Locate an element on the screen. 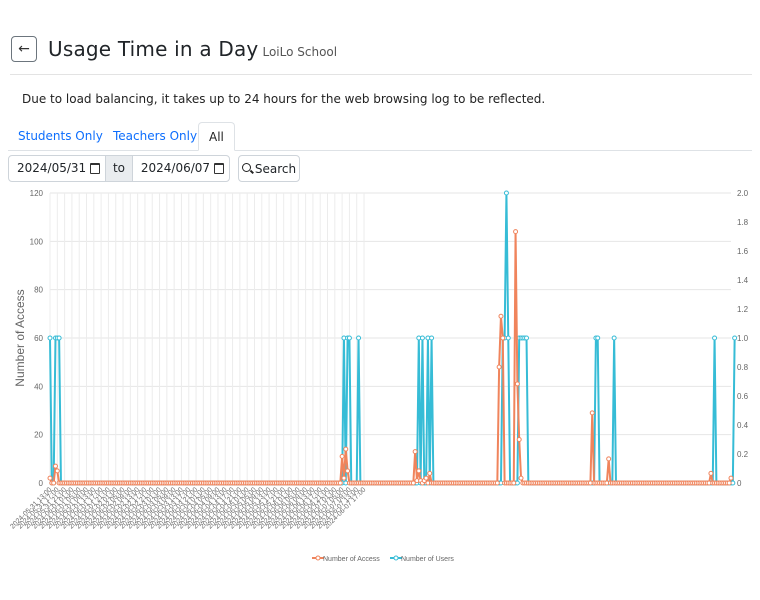 The height and width of the screenshot is (600, 760). y-left-tick-label: 20 is located at coordinates (38, 435).